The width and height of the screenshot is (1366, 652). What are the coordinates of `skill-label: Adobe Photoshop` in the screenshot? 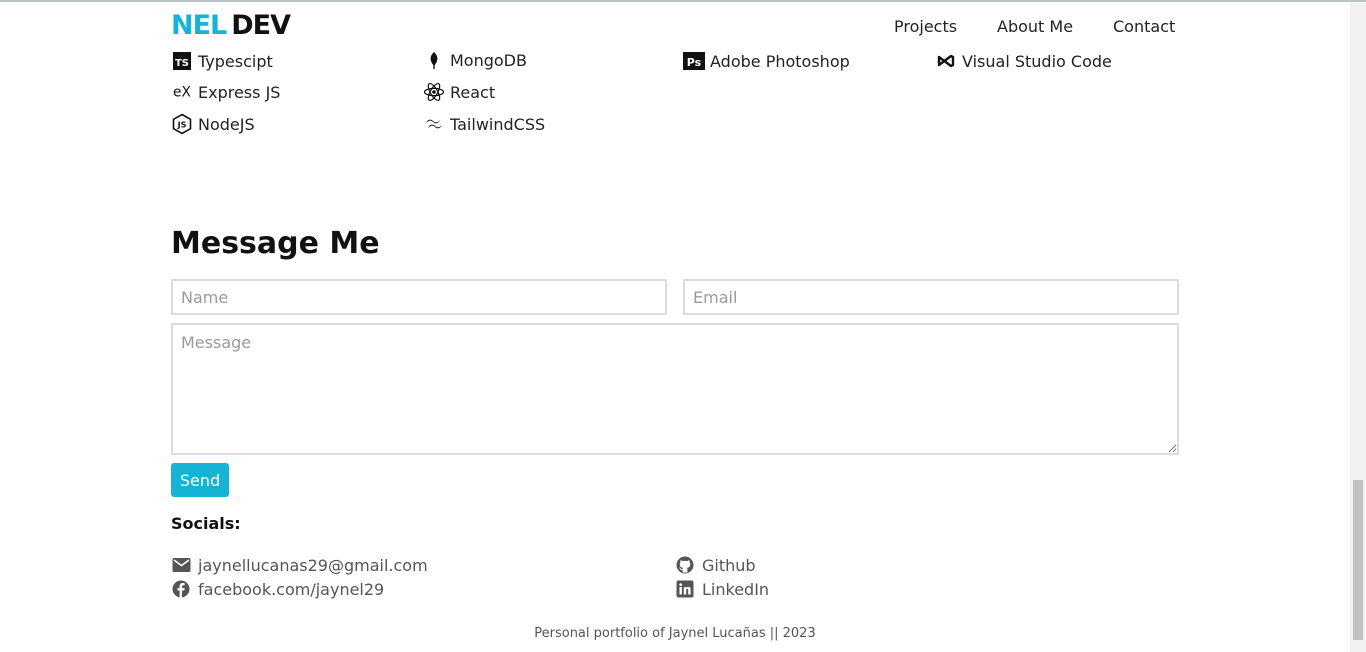 It's located at (780, 61).